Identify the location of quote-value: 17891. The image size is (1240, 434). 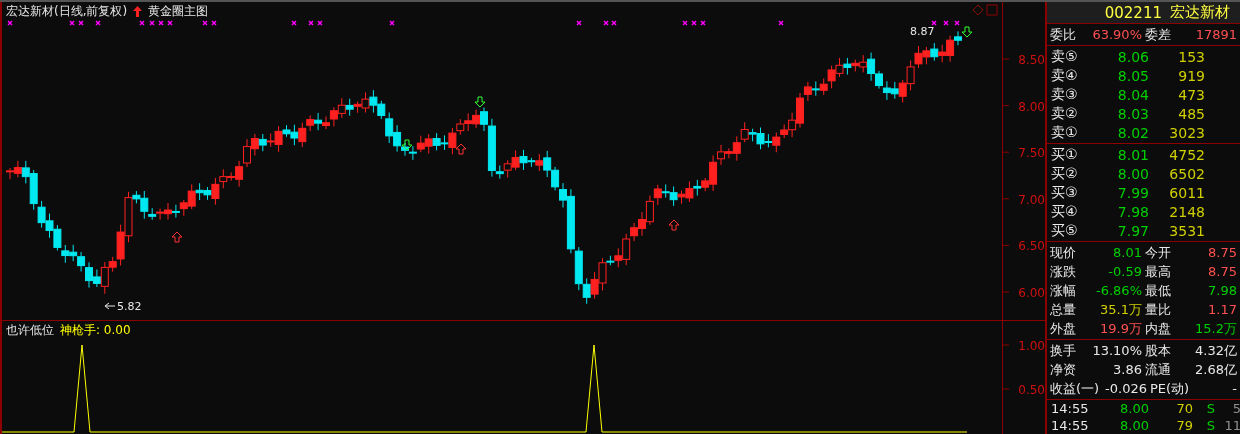
(1215, 34).